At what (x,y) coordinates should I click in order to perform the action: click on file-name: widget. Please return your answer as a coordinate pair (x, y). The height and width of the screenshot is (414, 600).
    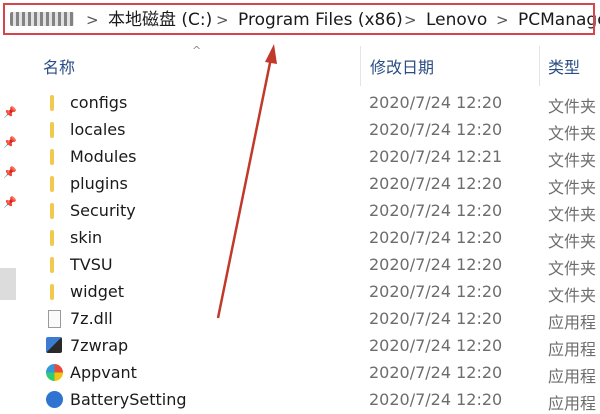
    Looking at the image, I should click on (97, 291).